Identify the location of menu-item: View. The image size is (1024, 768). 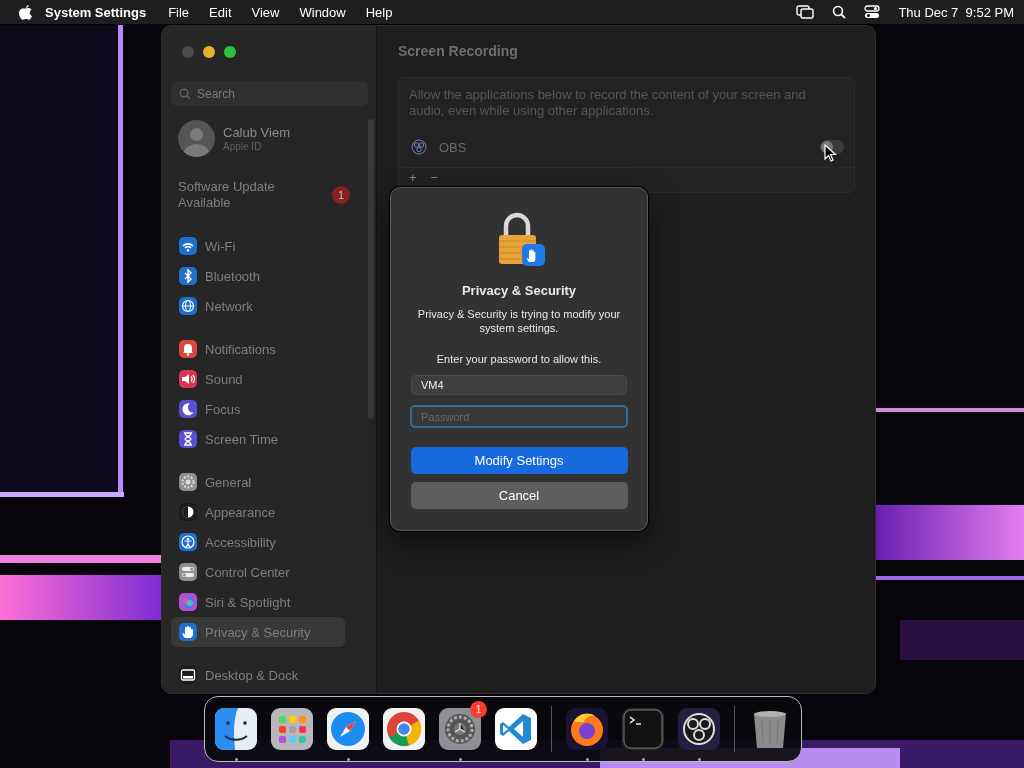
(265, 12).